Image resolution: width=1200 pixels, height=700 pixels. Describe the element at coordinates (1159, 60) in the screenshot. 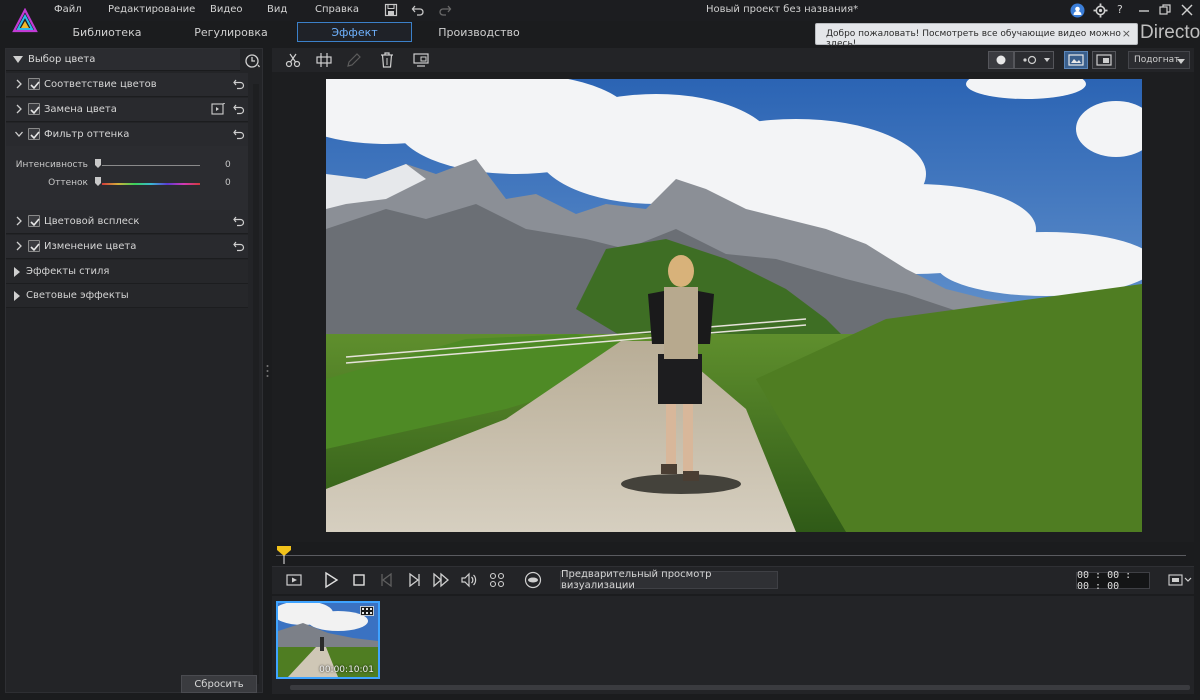

I see `zoom-fit-select: Подогнат` at that location.